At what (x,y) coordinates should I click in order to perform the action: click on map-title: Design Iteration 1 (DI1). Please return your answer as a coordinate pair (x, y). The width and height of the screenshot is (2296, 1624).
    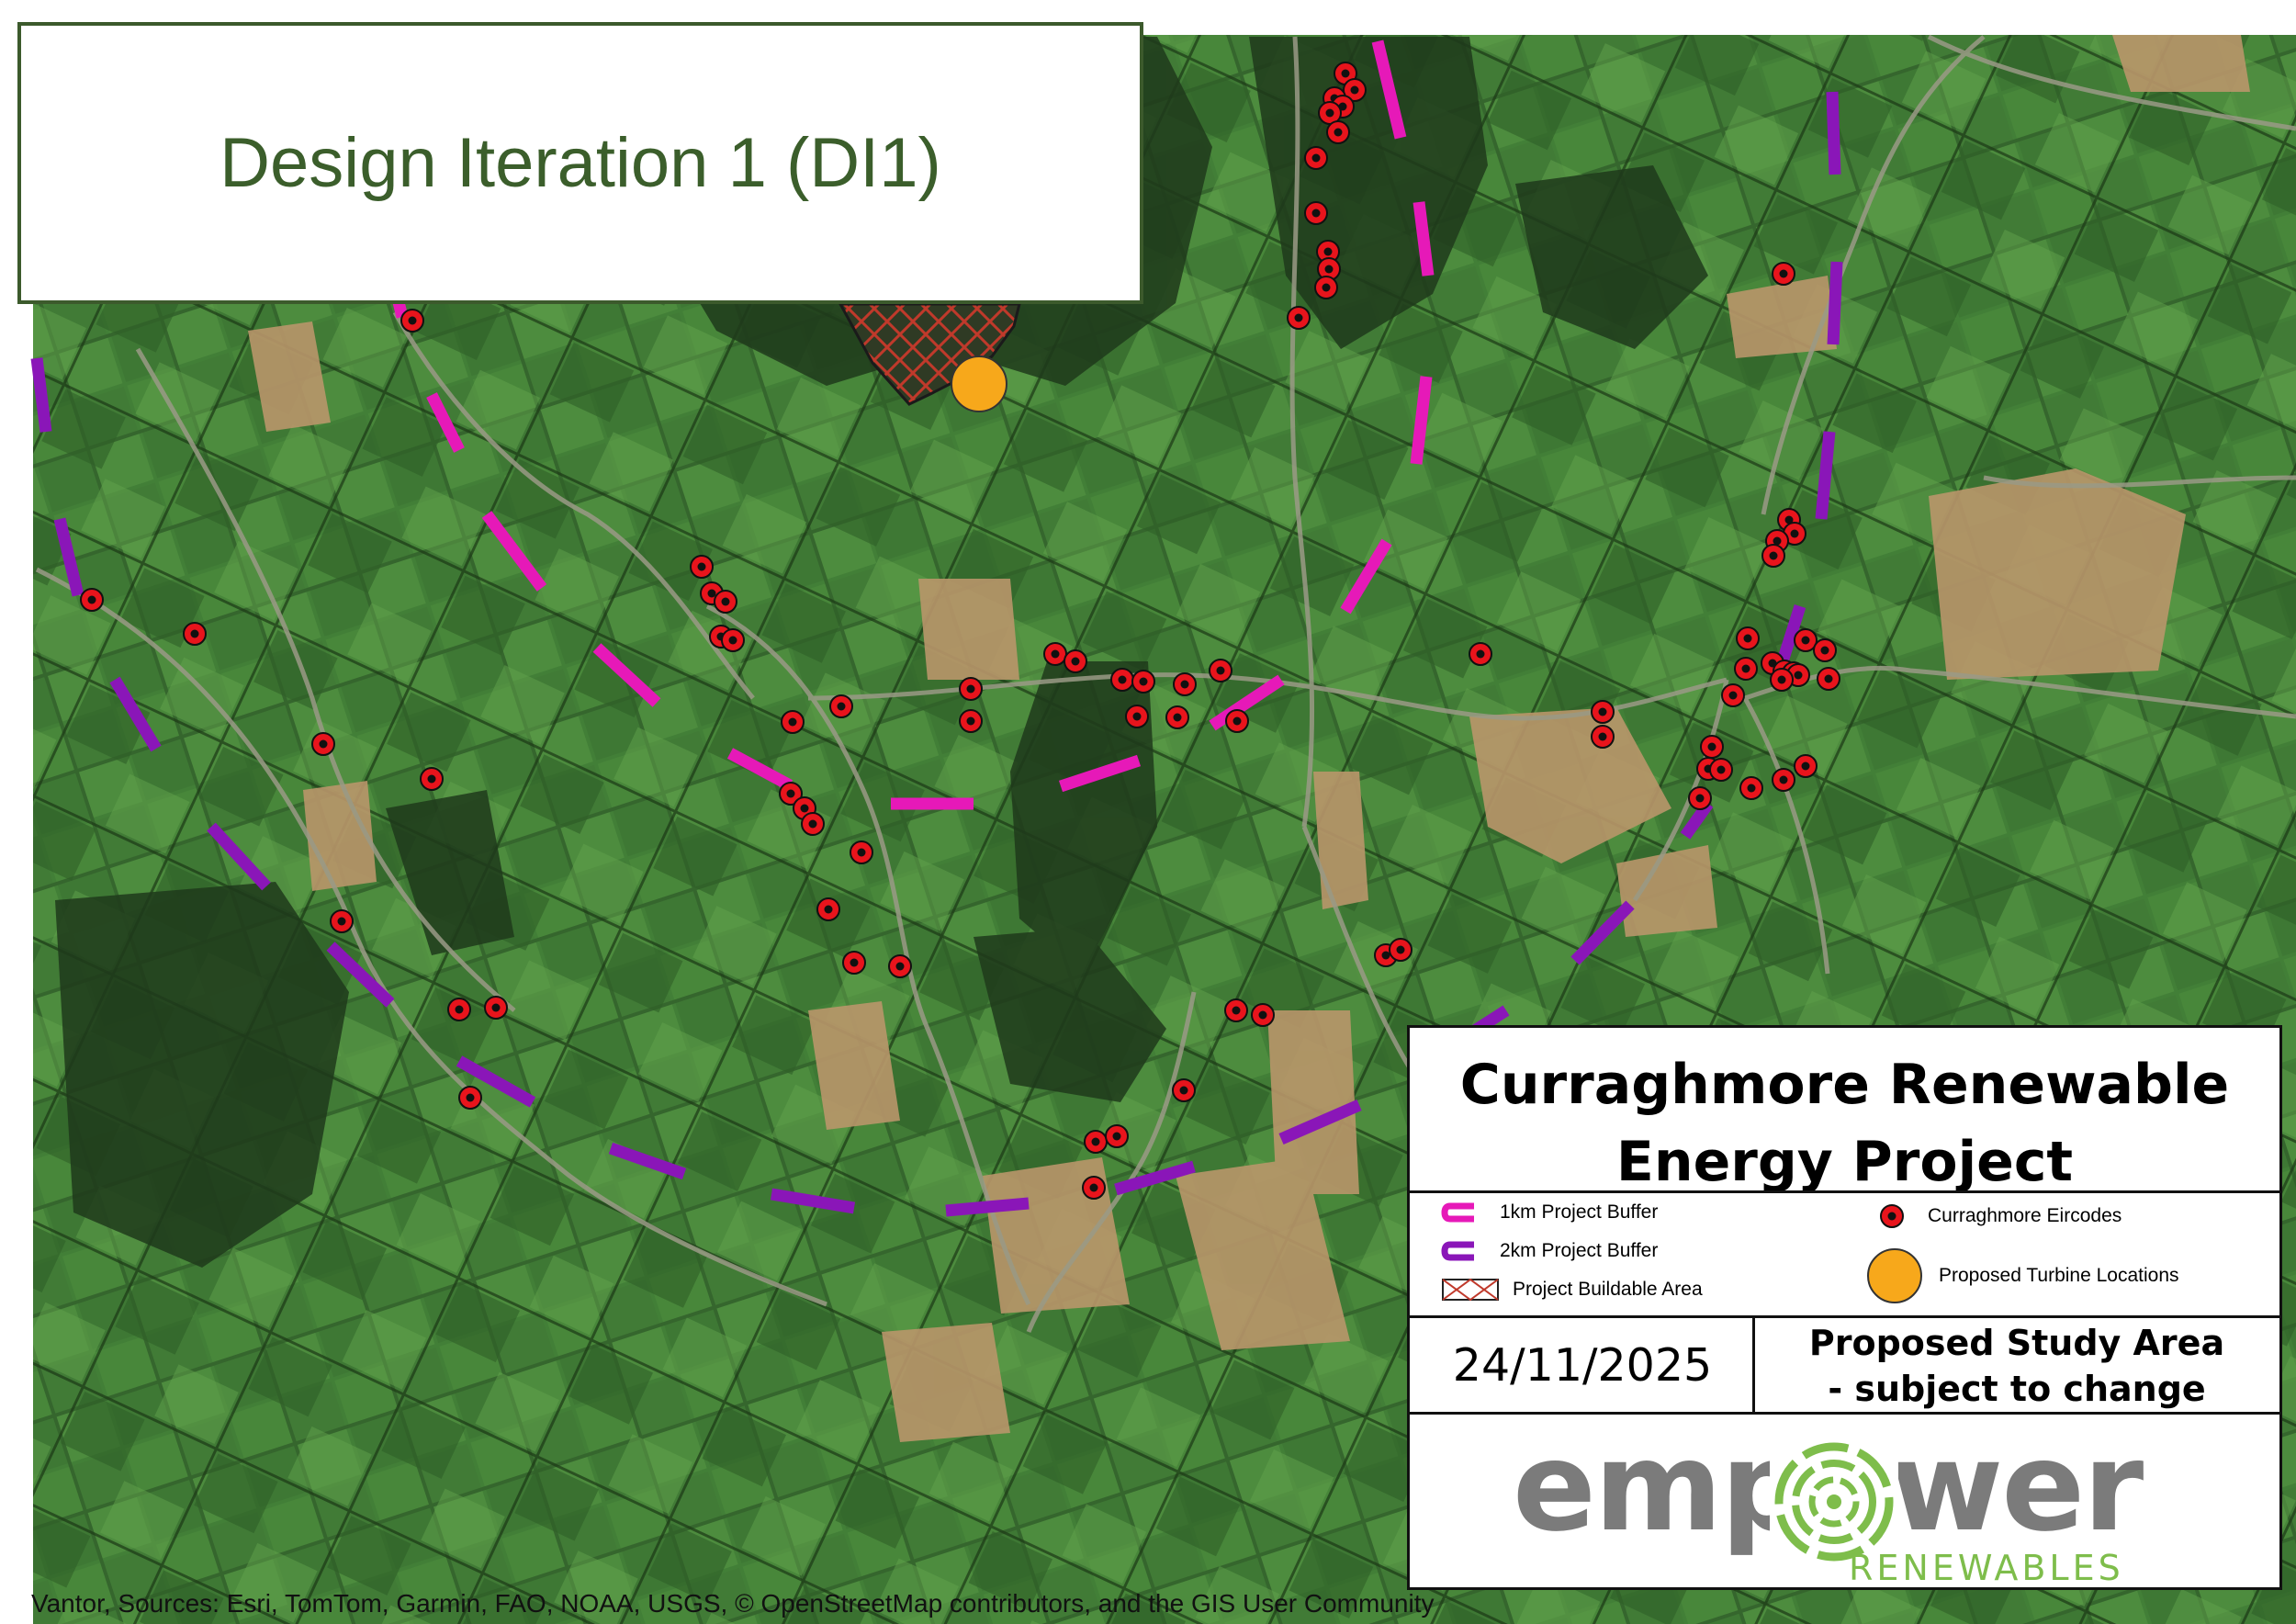
    Looking at the image, I should click on (580, 163).